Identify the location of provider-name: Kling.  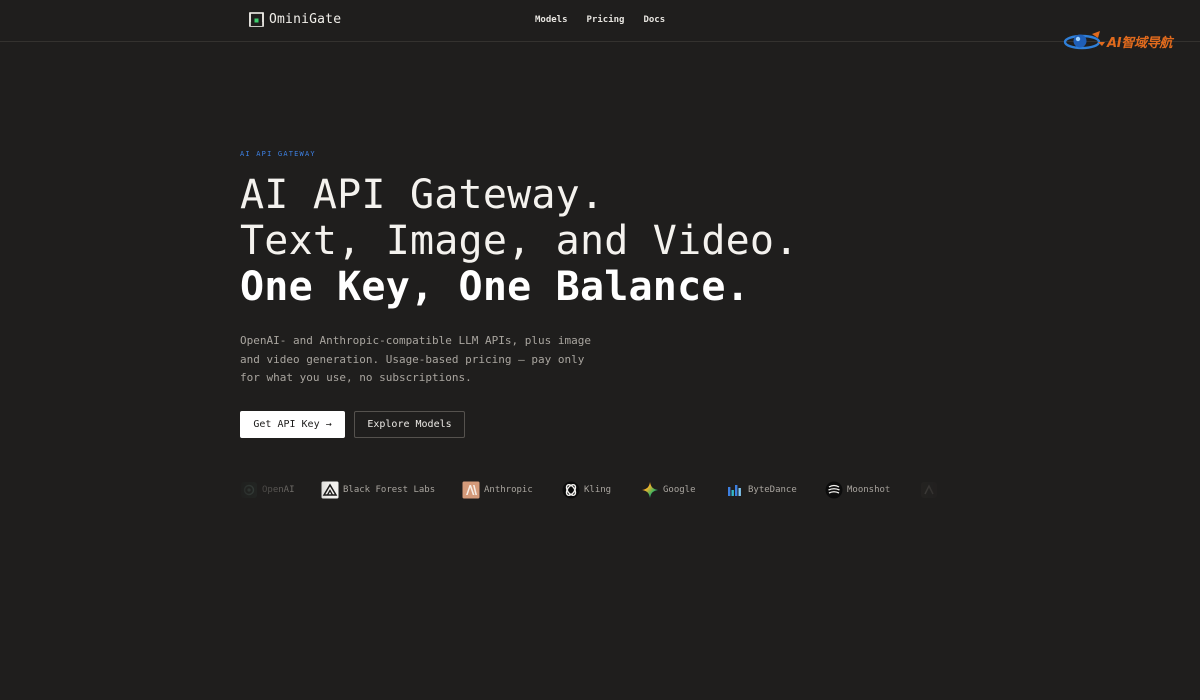
(598, 490).